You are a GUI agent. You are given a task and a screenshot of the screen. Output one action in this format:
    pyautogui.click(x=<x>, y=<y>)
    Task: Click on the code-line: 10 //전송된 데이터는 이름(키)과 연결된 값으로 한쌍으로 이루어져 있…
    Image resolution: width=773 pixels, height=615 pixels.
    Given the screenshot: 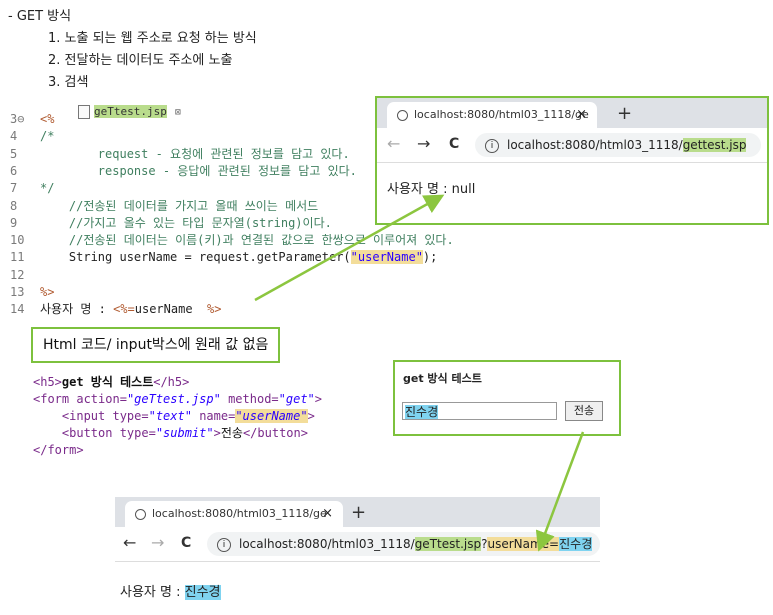 What is the action you would take?
    pyautogui.click(x=232, y=240)
    